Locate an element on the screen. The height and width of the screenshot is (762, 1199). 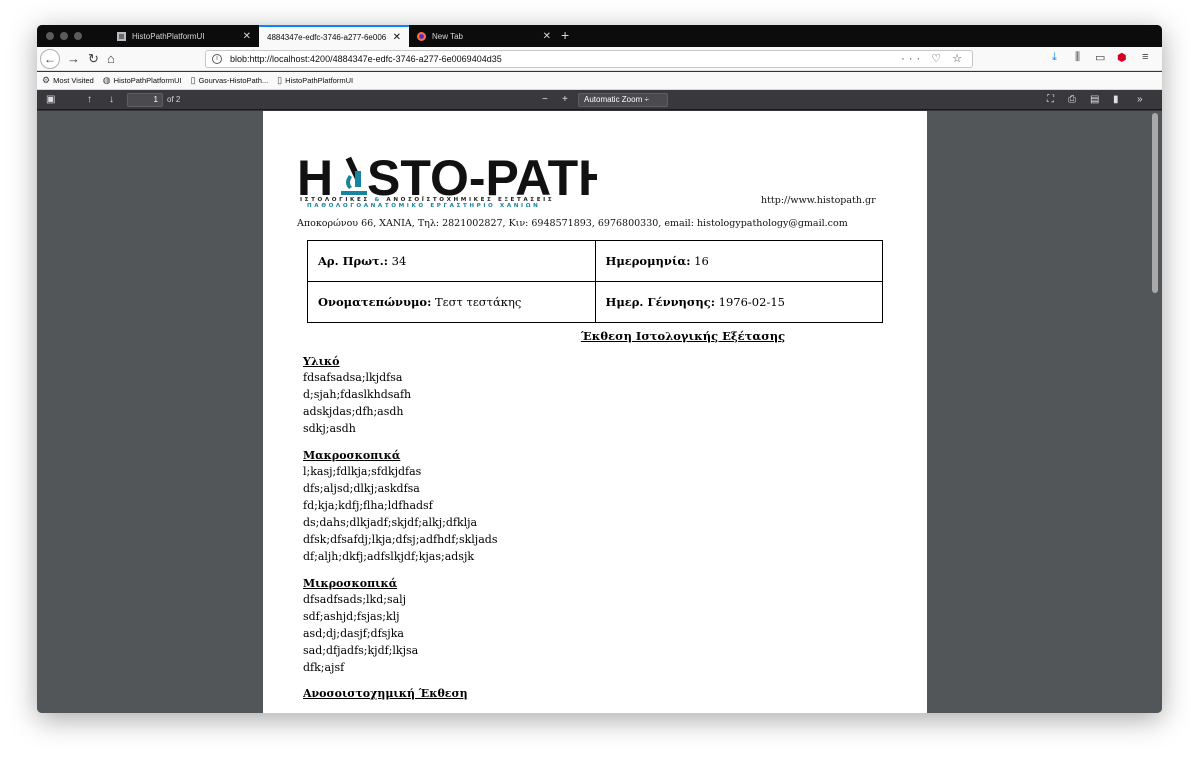
firefox-icon is located at coordinates (421, 36).